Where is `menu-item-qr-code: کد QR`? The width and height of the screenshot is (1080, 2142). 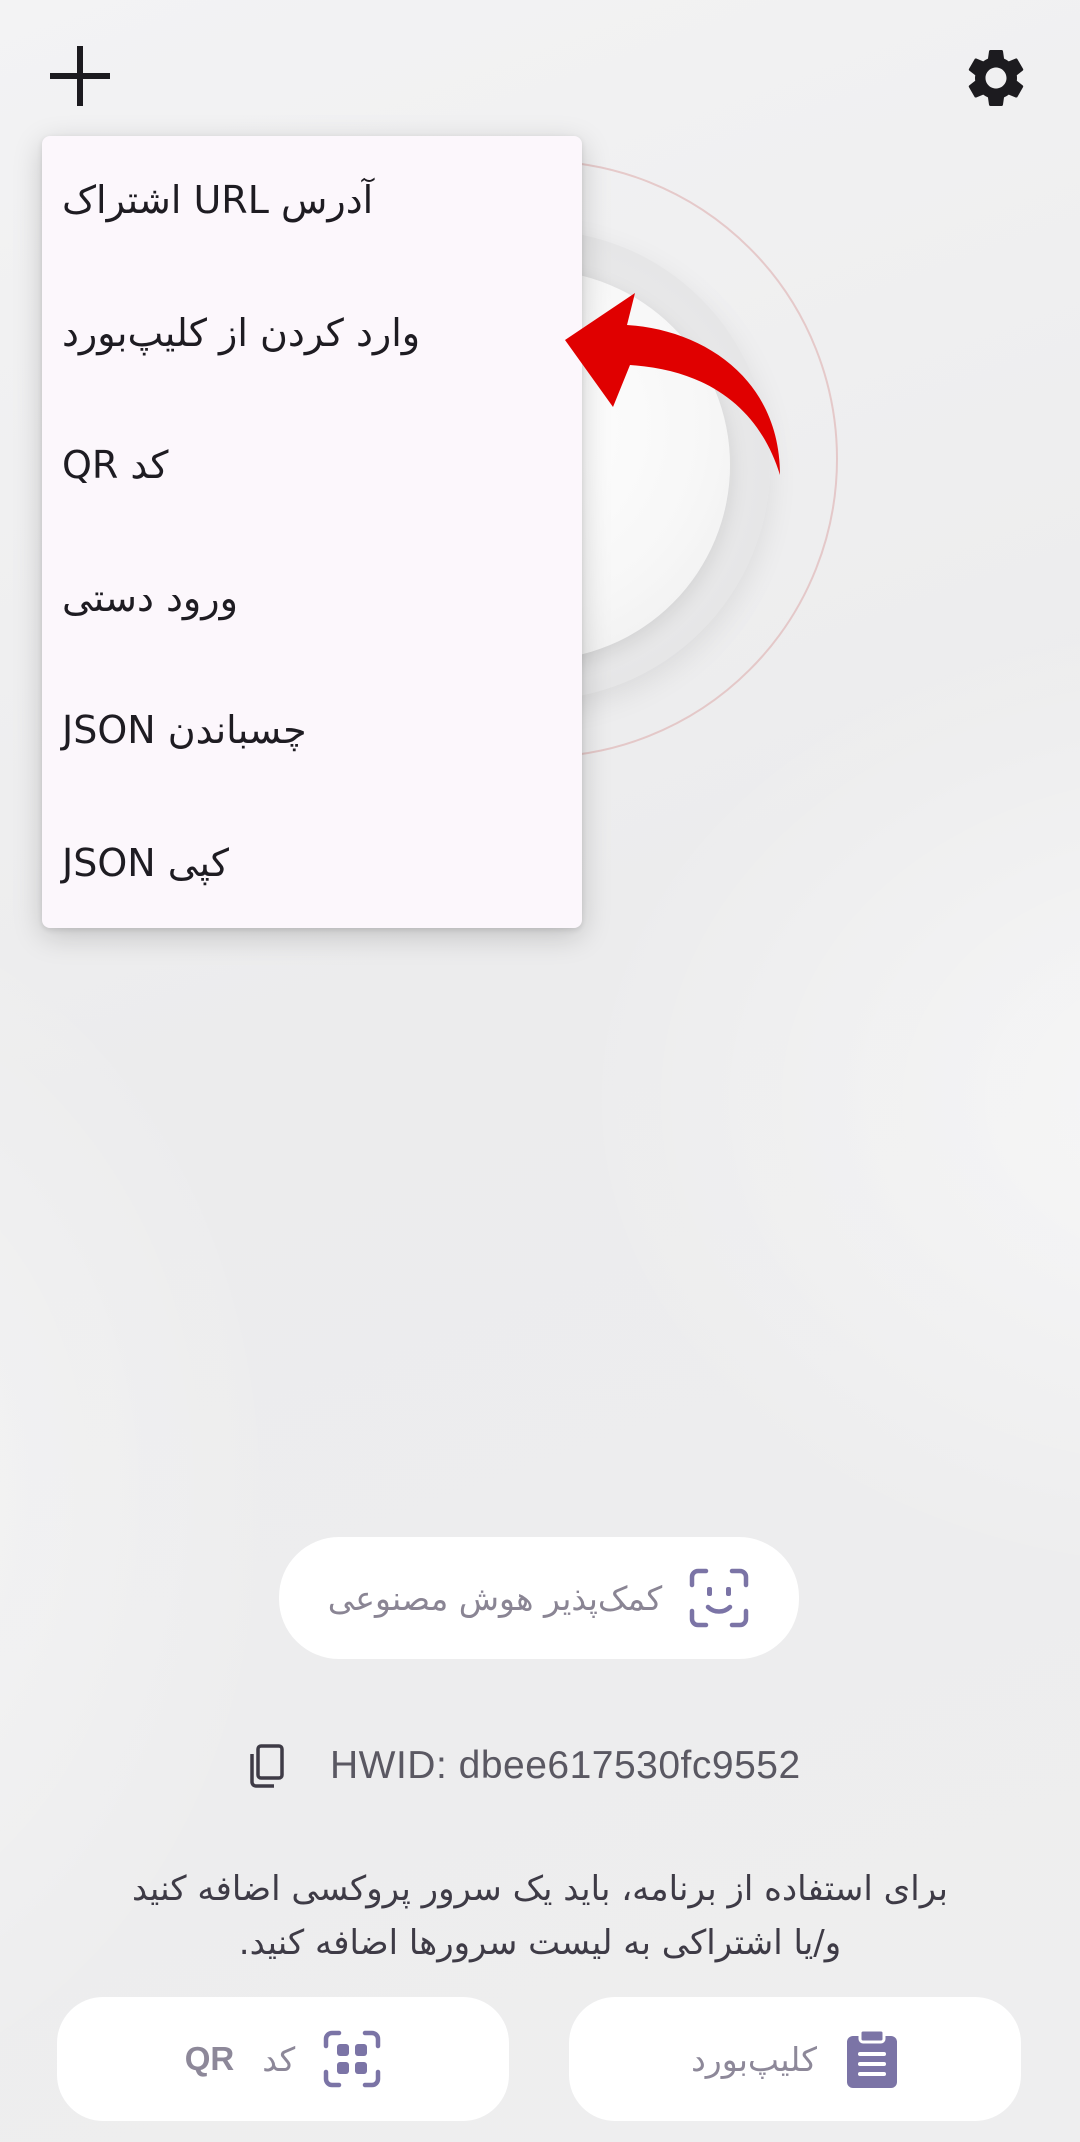
menu-item-qr-code: کد QR is located at coordinates (300, 465).